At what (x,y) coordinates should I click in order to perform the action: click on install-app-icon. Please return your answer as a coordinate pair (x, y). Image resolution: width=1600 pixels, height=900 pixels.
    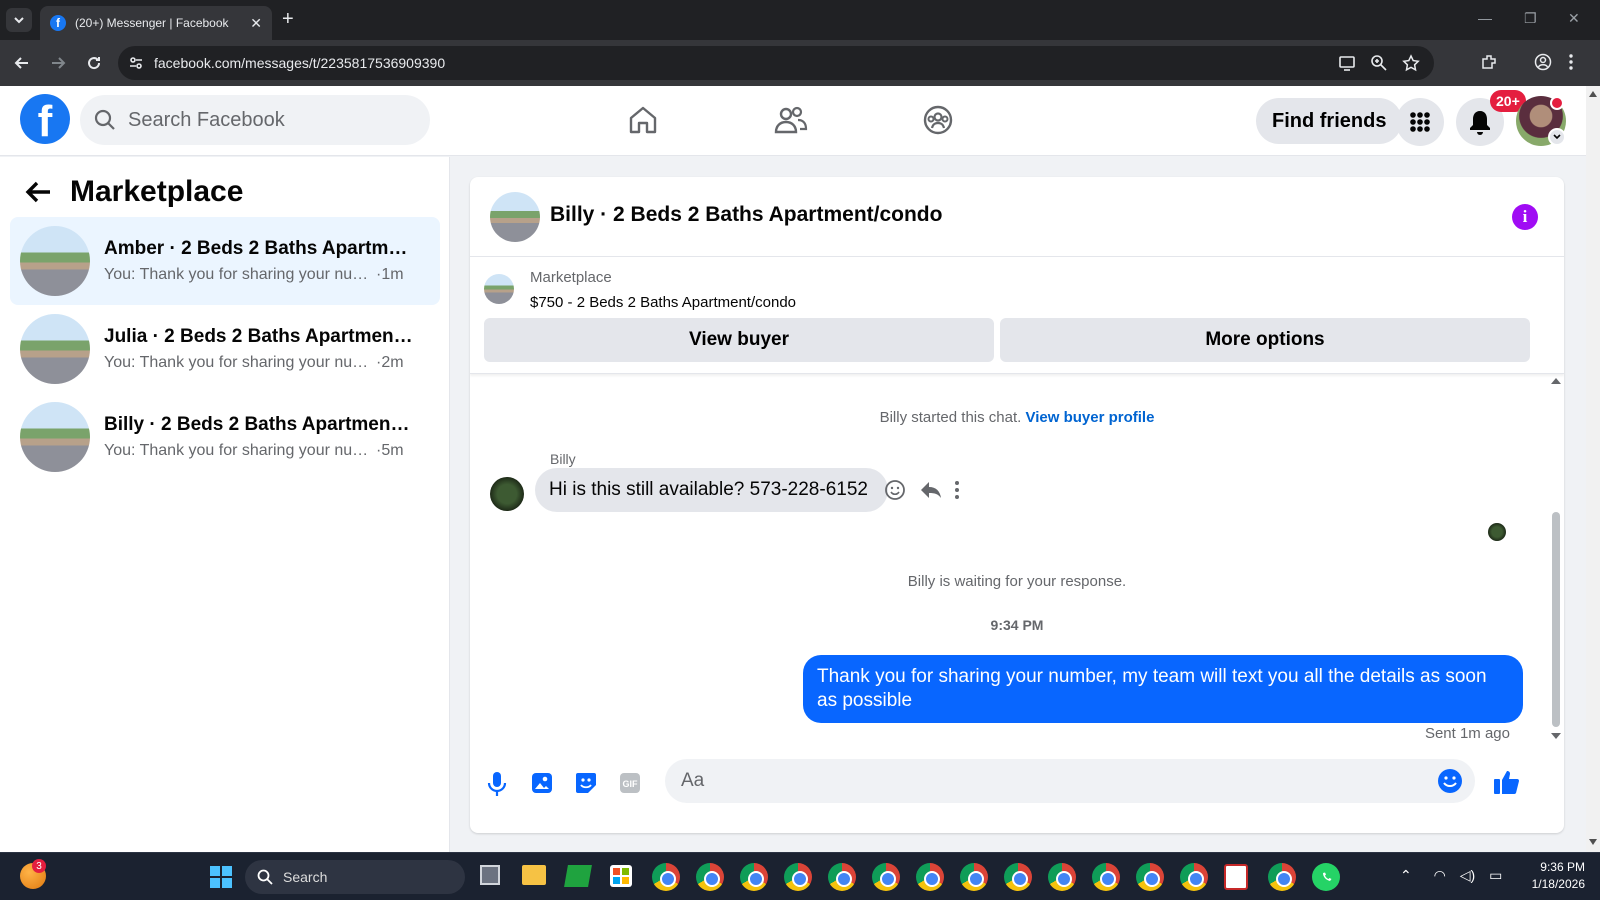
    Looking at the image, I should click on (1347, 63).